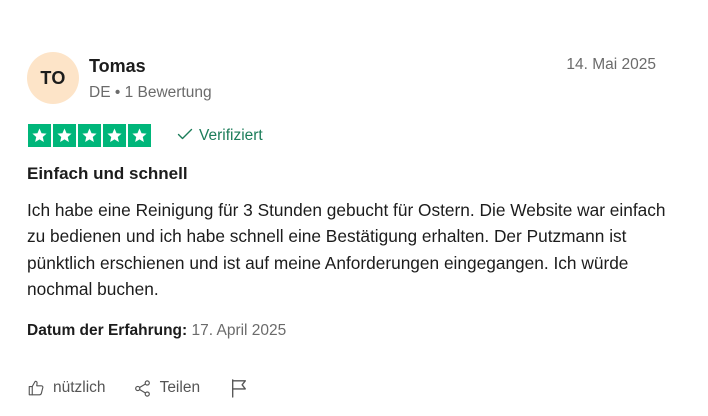 This screenshot has width=708, height=416. What do you see at coordinates (142, 388) in the screenshot?
I see `share-icon` at bounding box center [142, 388].